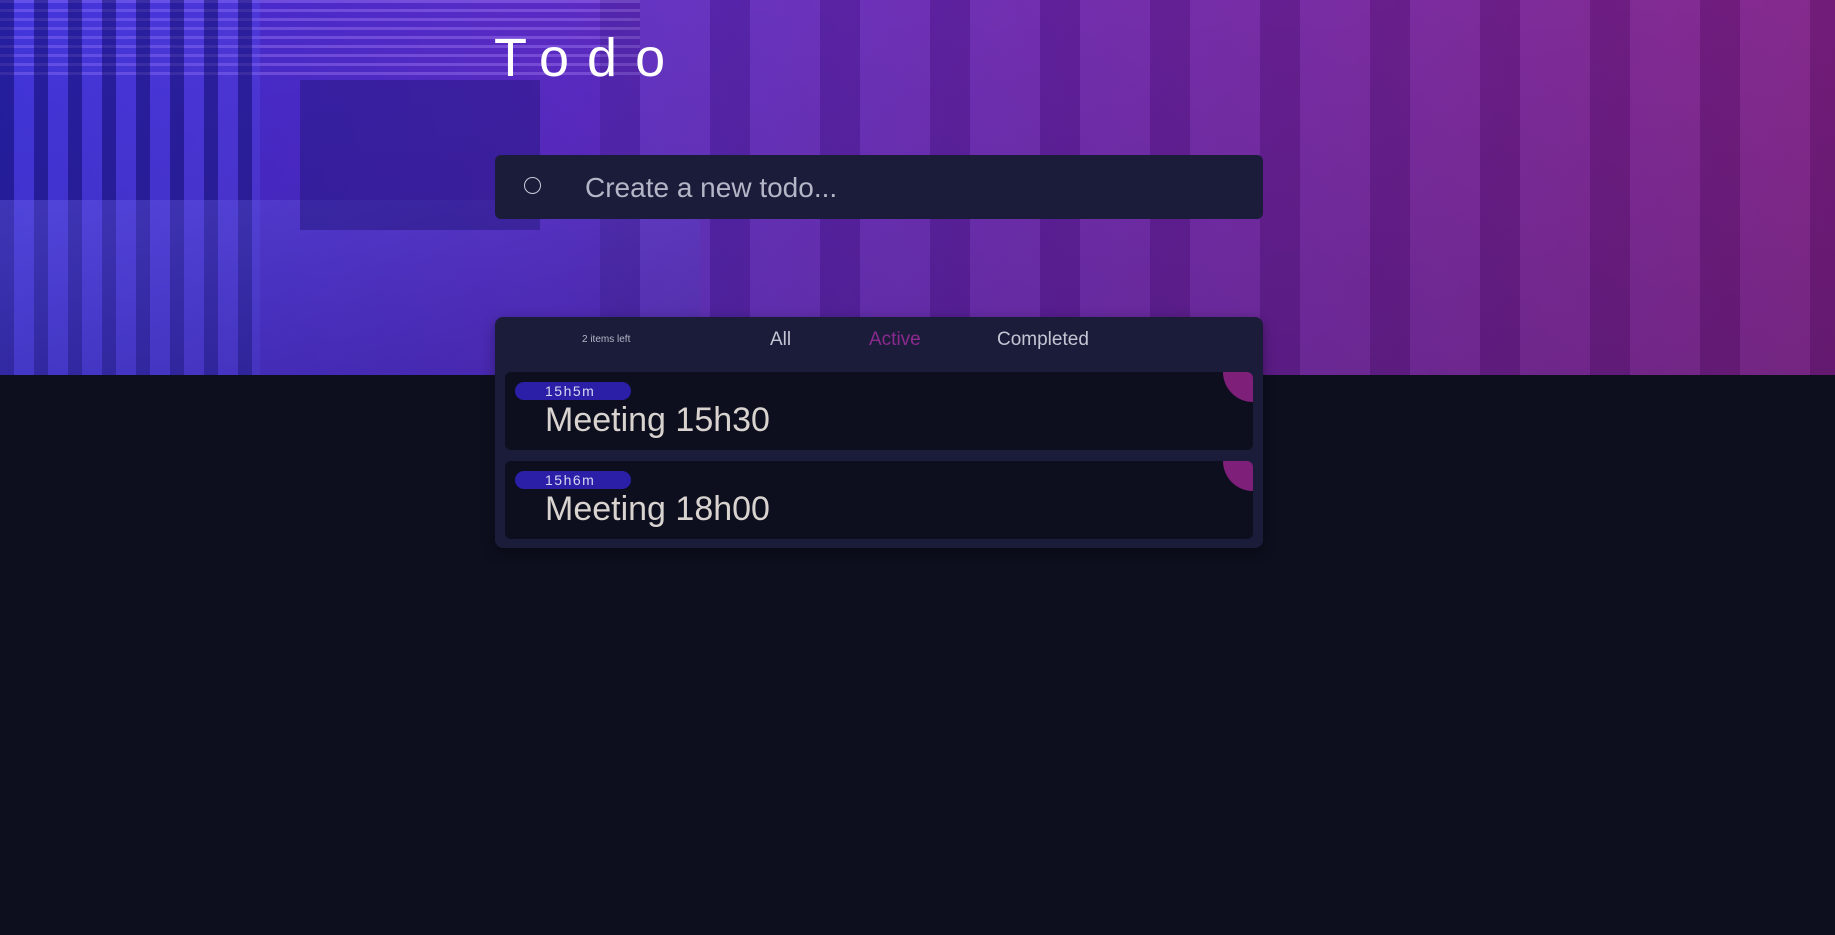  I want to click on todo-item: 15h6m Meeting 18h00, so click(879, 500).